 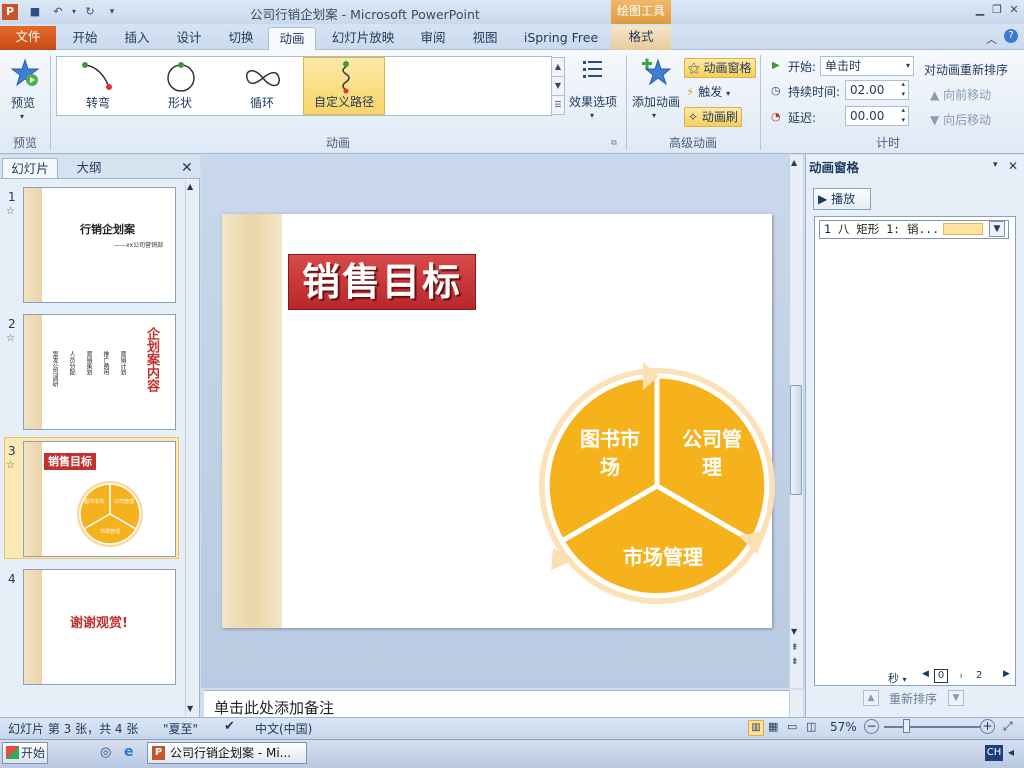 What do you see at coordinates (756, 728) in the screenshot?
I see `normal-view-icon: ▥` at bounding box center [756, 728].